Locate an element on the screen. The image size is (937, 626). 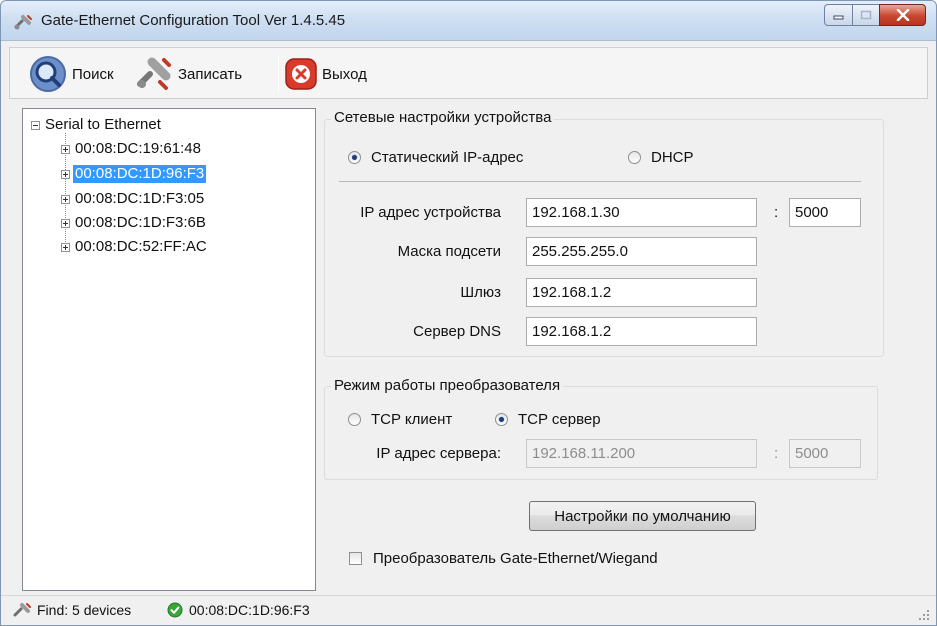
toolbar: Поиск Записать Выход is located at coordinates (468, 73).